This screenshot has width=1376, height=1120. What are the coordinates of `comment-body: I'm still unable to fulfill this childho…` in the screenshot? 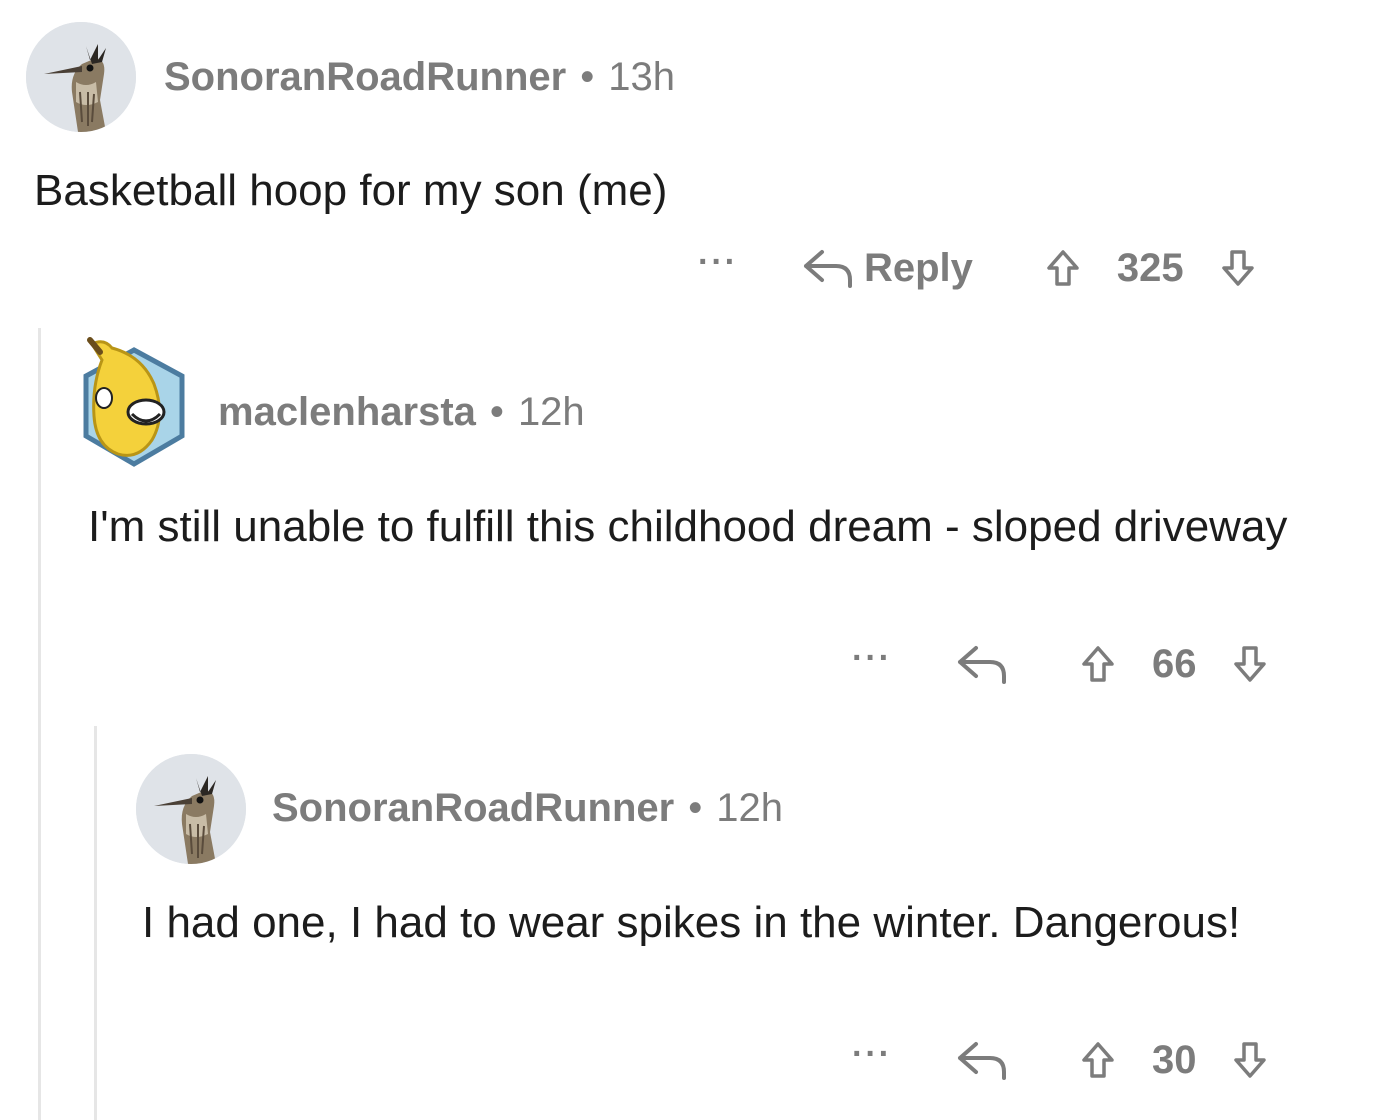 It's located at (688, 526).